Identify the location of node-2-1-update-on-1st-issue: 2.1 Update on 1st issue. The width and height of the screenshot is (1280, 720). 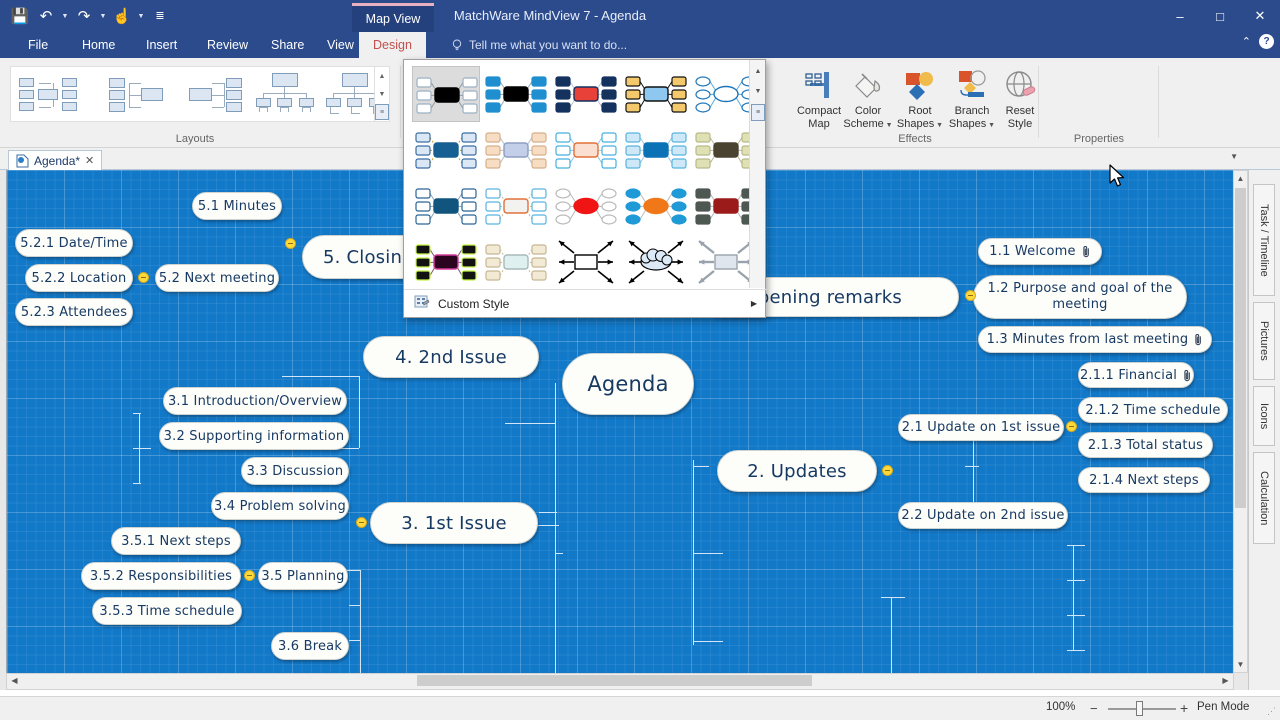
(981, 427).